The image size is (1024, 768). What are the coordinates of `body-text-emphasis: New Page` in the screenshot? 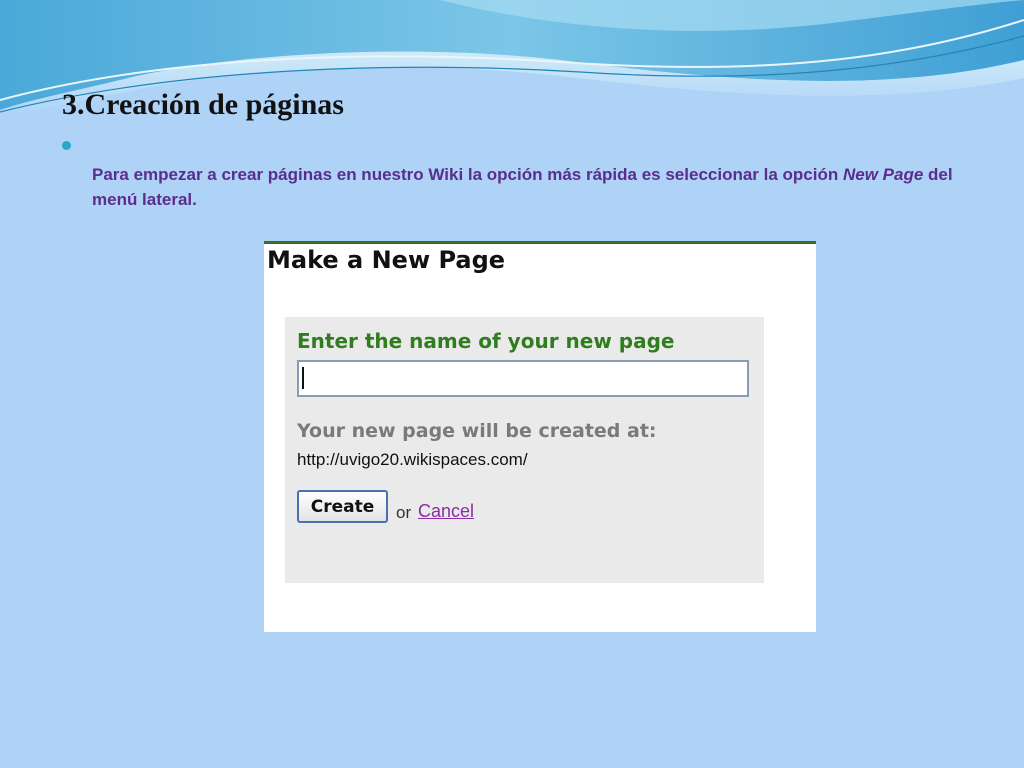 It's located at (883, 174).